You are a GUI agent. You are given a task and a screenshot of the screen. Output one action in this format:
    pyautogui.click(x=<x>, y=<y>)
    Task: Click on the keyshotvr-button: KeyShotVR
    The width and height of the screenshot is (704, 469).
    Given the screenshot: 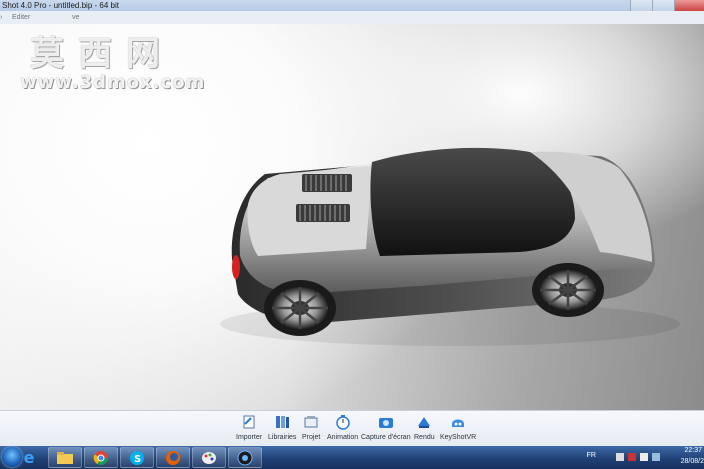 What is the action you would take?
    pyautogui.click(x=458, y=427)
    